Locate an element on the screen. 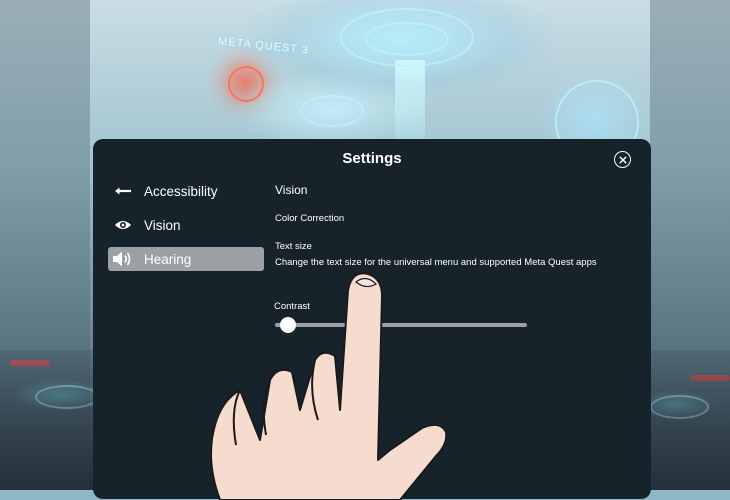  nav-item-label: Vision is located at coordinates (162, 225).